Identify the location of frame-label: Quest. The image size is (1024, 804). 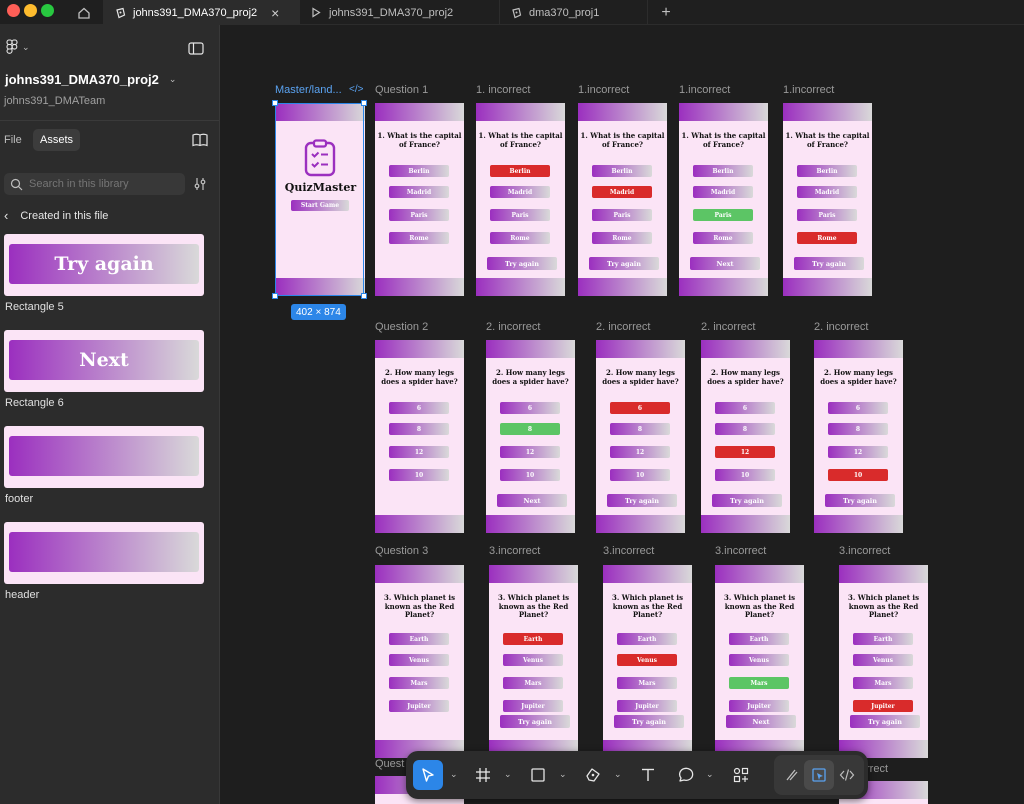
(389, 764).